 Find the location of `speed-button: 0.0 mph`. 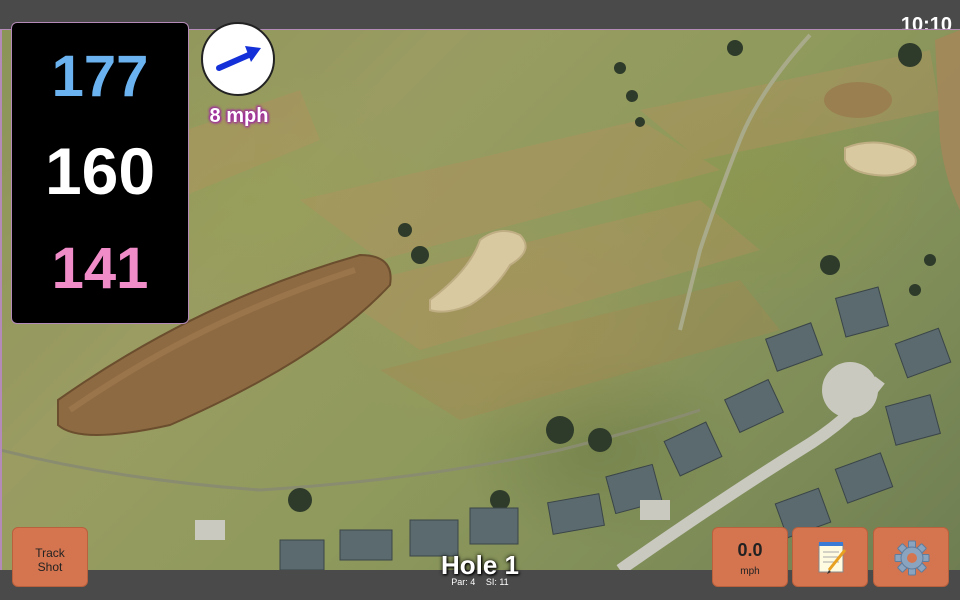

speed-button: 0.0 mph is located at coordinates (750, 557).